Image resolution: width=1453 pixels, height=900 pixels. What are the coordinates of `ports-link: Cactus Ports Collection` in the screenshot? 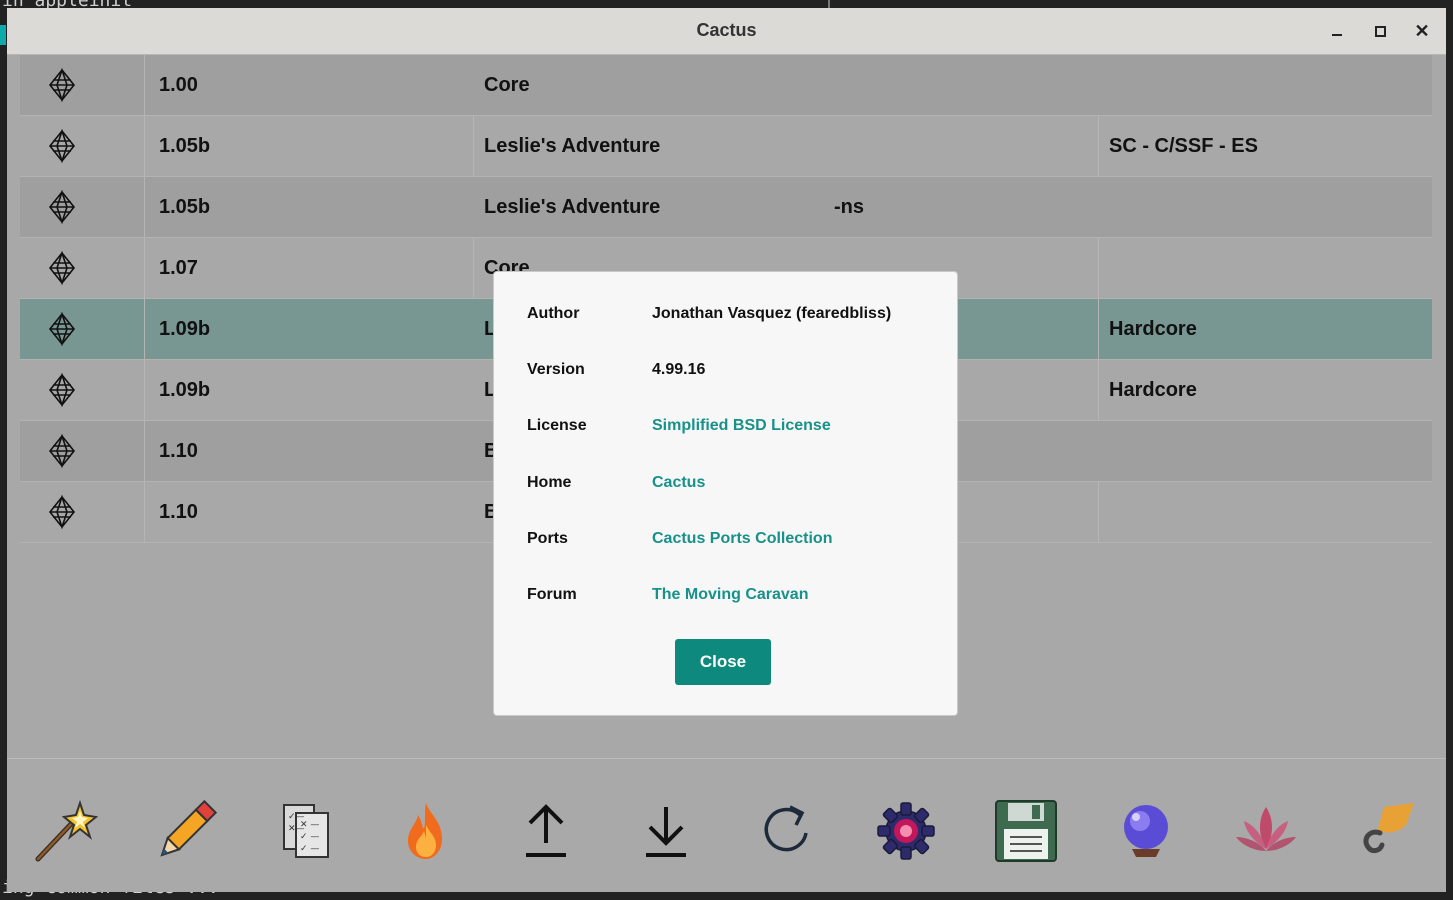 It's located at (742, 539).